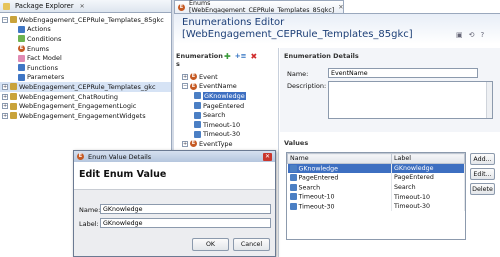  I want to click on tree-item-timeout-10: Timeout-10, so click(231, 125).